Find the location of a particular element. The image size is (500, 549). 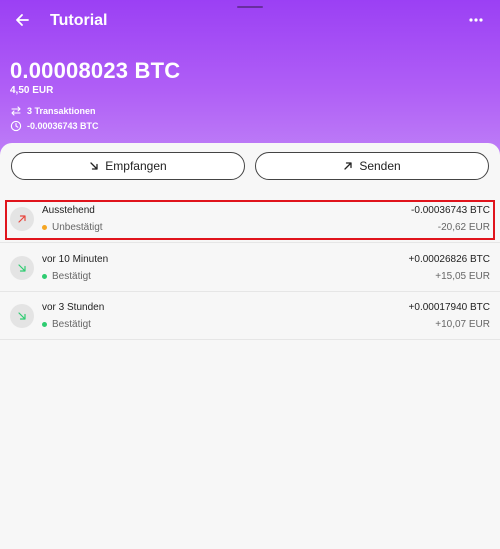

page-title: Tutorial is located at coordinates (79, 20).